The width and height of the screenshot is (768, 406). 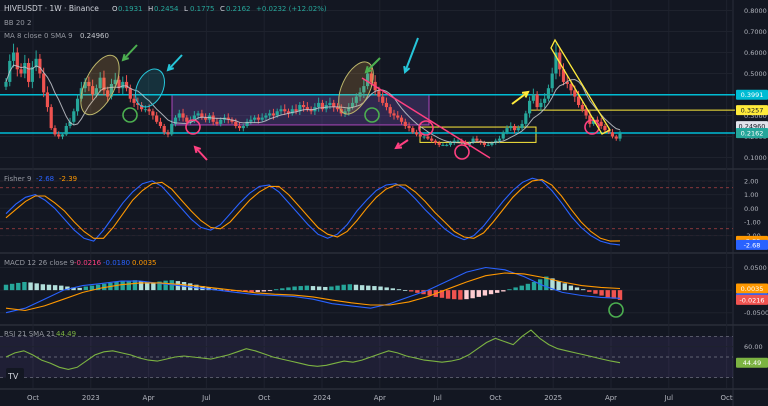 I want to click on rsi-value: 44.49, so click(x=66, y=334).